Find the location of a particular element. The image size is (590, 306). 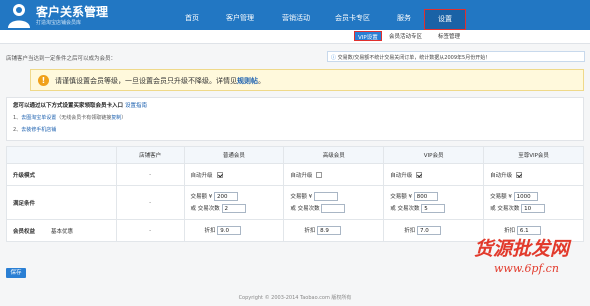

setup-guide-link: 设置指南 is located at coordinates (136, 106).